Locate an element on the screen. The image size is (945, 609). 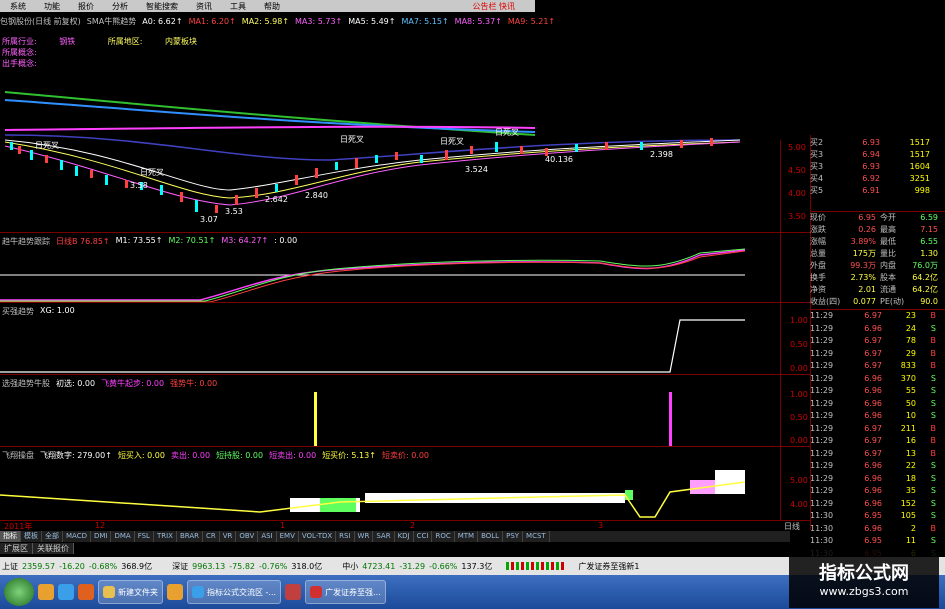
tab-asi: ASI is located at coordinates (267, 536).